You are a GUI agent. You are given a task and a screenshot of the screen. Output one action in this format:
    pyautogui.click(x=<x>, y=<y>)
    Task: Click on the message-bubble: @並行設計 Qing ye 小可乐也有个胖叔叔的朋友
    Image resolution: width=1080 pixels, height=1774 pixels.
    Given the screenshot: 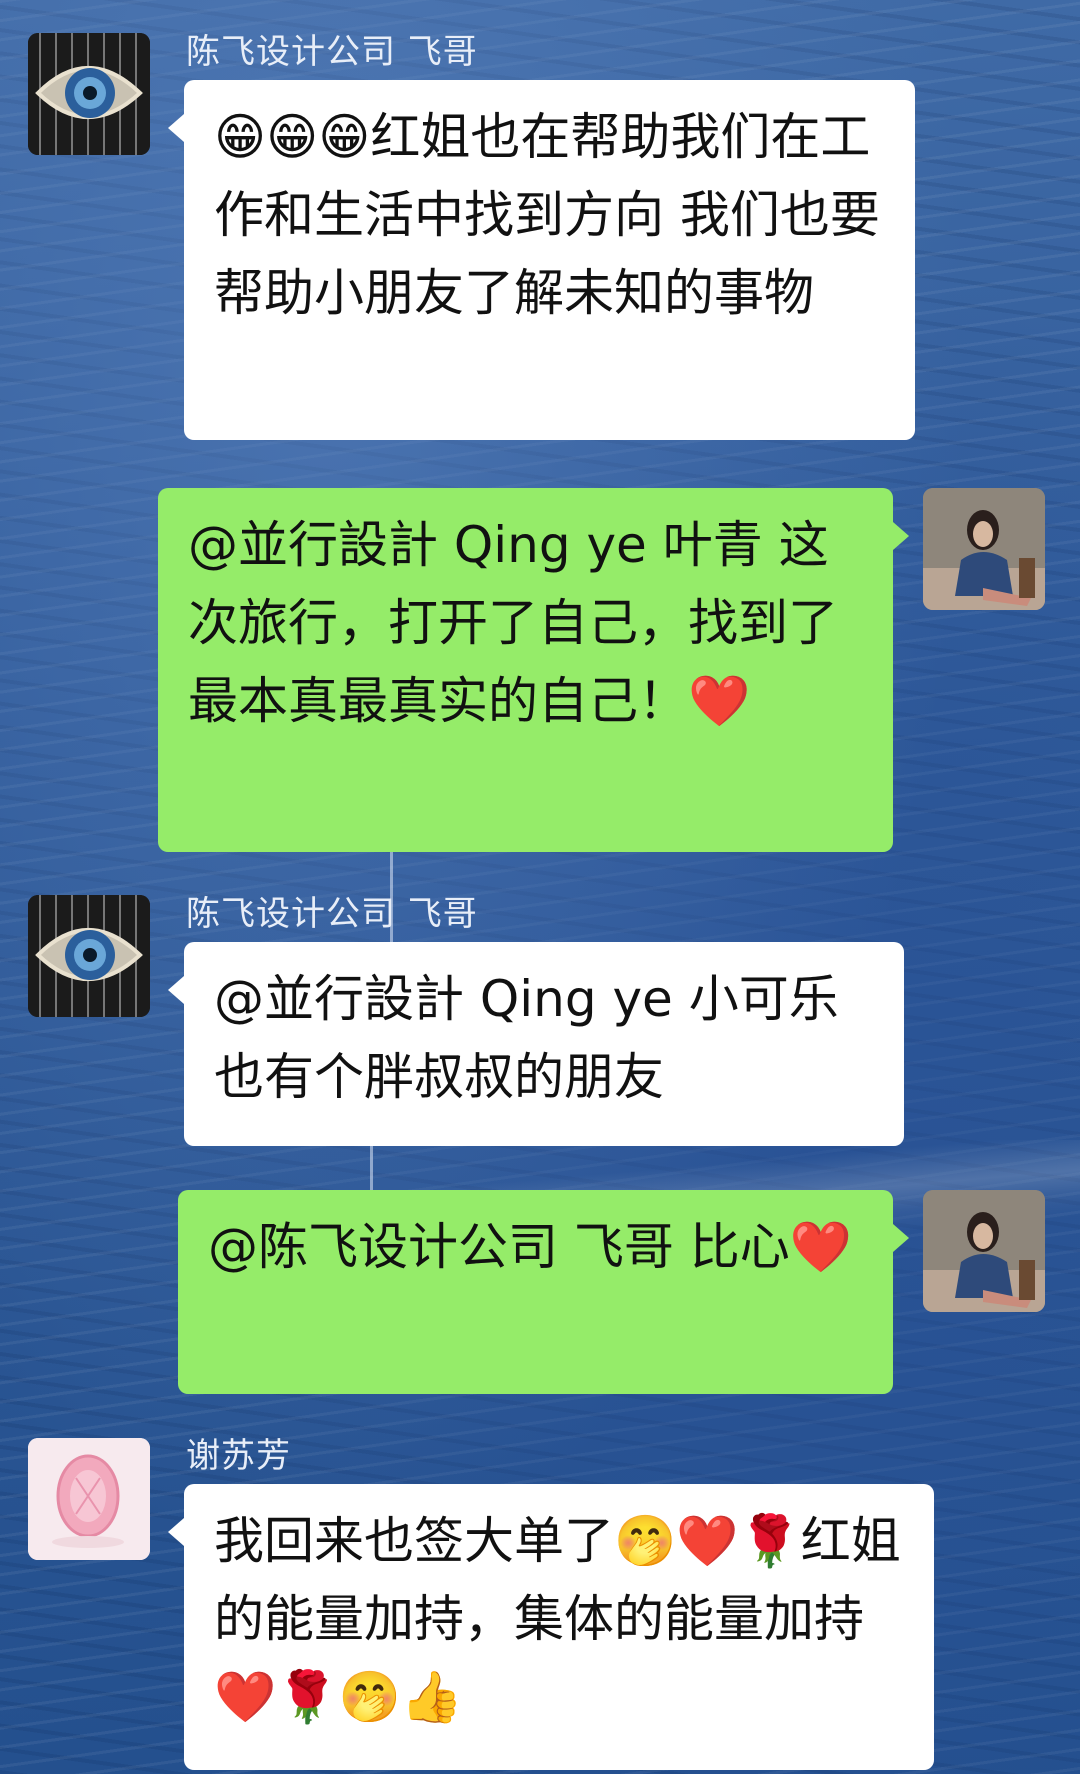 What is the action you would take?
    pyautogui.click(x=536, y=1044)
    